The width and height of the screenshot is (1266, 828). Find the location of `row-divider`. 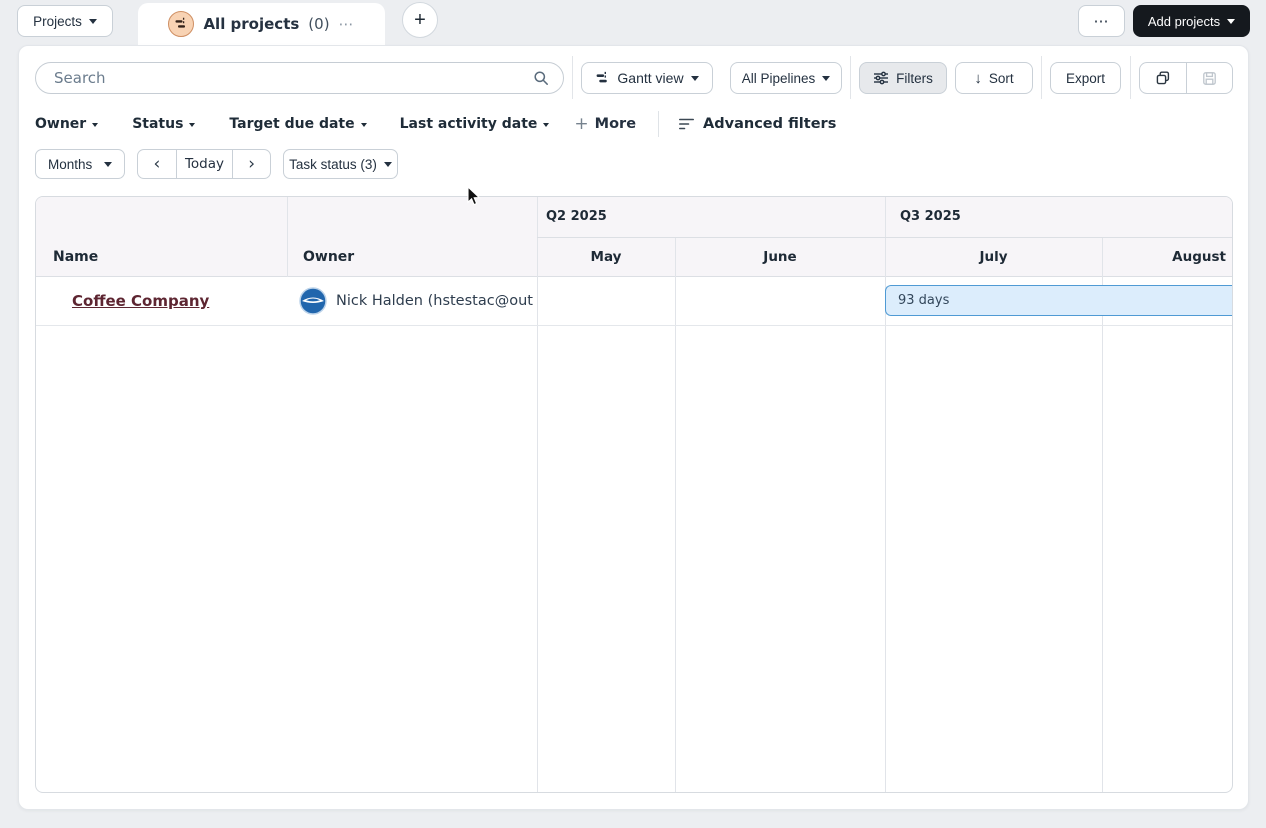

row-divider is located at coordinates (634, 325).